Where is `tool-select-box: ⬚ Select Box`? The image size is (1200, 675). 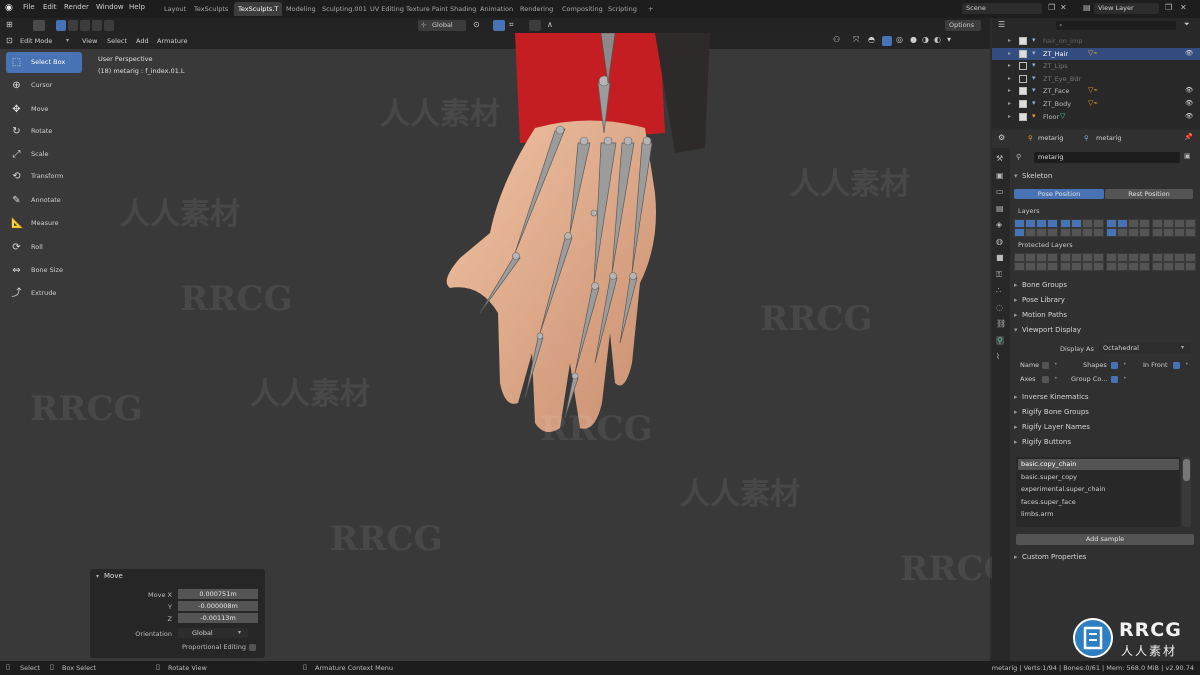
tool-select-box: ⬚ Select Box is located at coordinates (44, 62).